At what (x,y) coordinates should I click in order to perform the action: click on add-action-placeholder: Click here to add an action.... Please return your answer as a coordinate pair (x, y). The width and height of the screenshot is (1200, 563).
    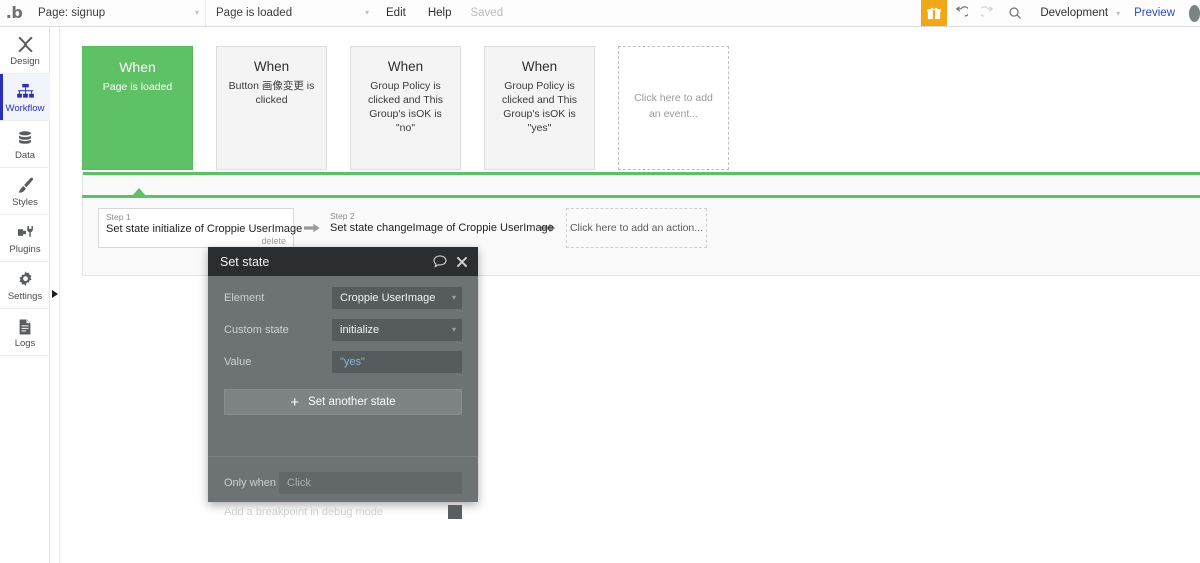
    Looking at the image, I should click on (636, 228).